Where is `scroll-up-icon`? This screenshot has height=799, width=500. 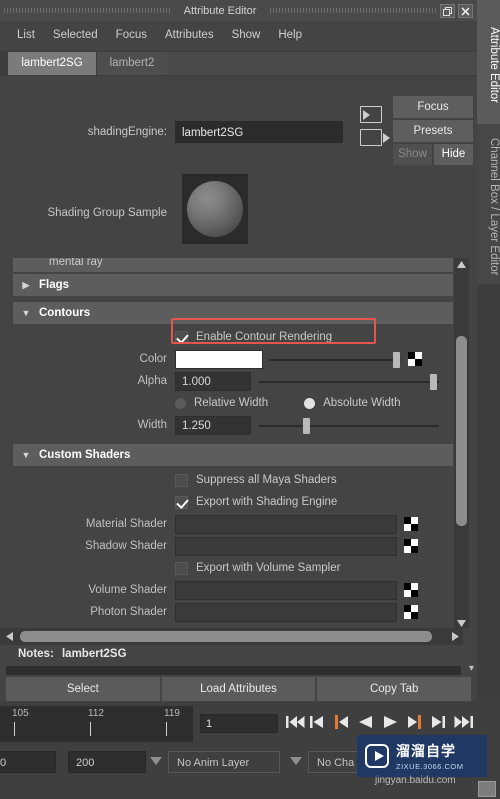
scroll-up-icon is located at coordinates (461, 264).